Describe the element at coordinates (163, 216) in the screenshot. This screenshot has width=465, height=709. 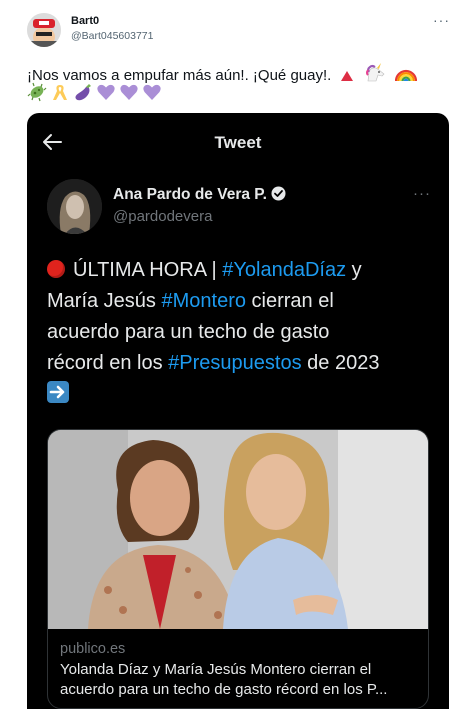
I see `inner-author-handle: @pardodevera` at that location.